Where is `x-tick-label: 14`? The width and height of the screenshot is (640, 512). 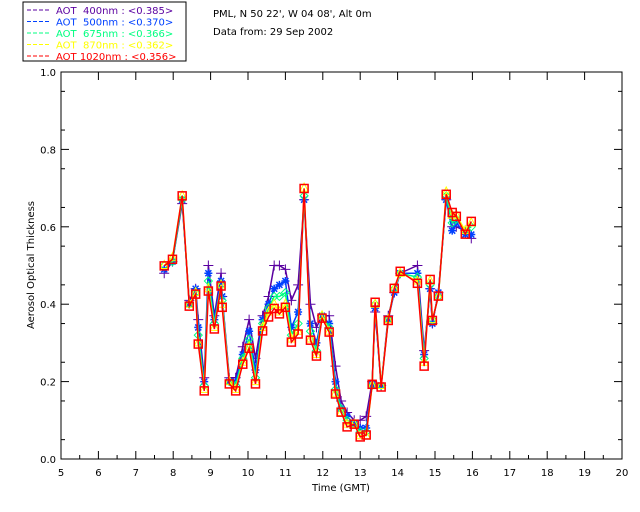
x-tick-label: 14 is located at coordinates (397, 473).